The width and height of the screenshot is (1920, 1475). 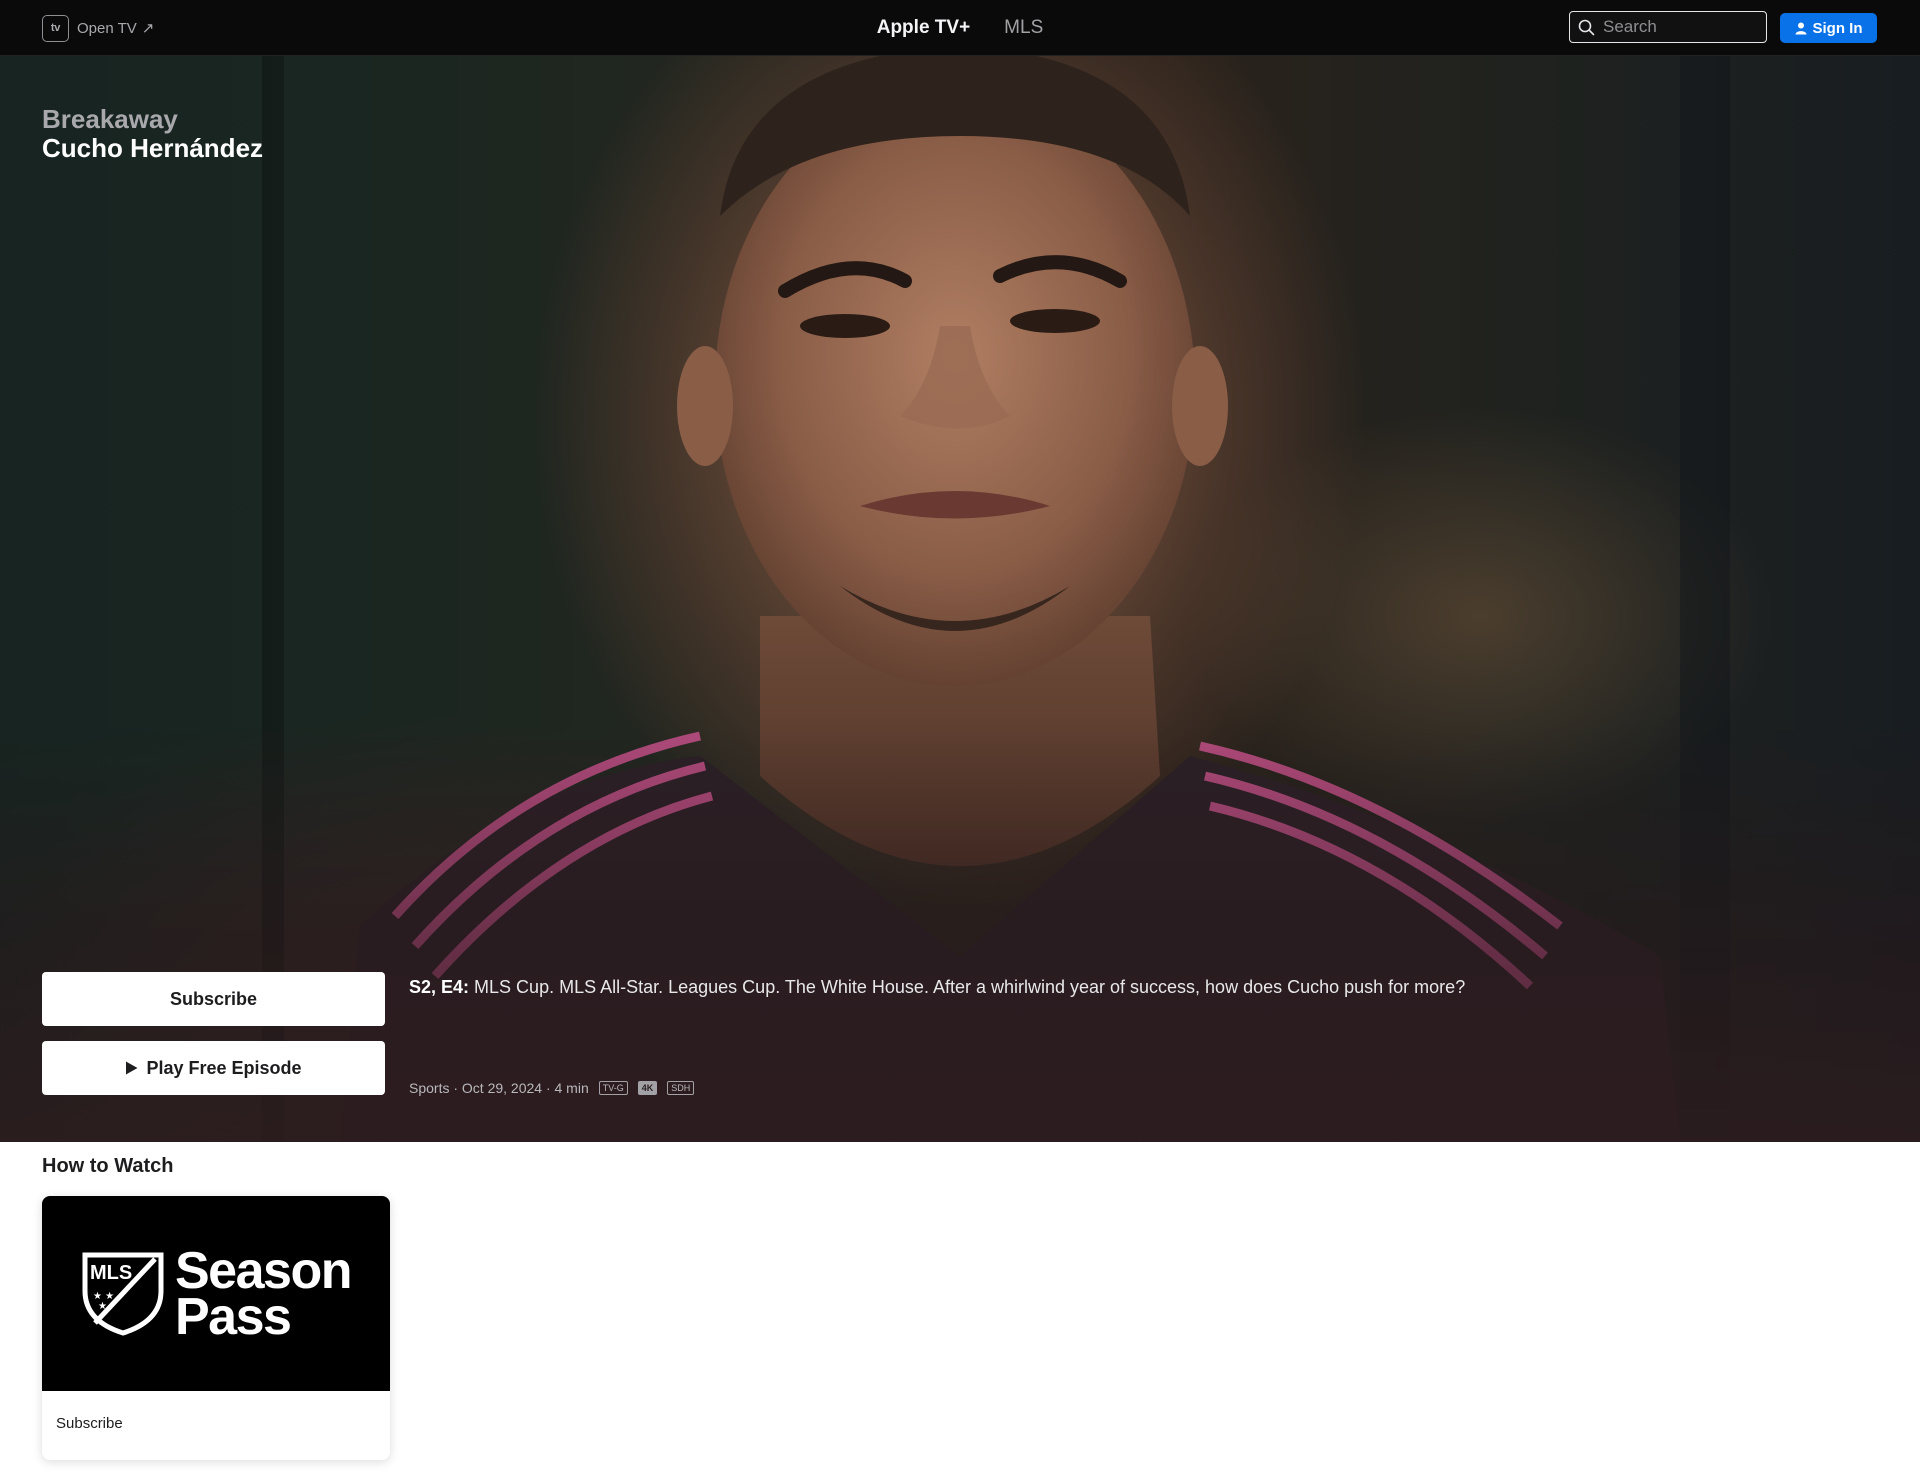 What do you see at coordinates (647, 1088) in the screenshot?
I see `4k-badge: 4K` at bounding box center [647, 1088].